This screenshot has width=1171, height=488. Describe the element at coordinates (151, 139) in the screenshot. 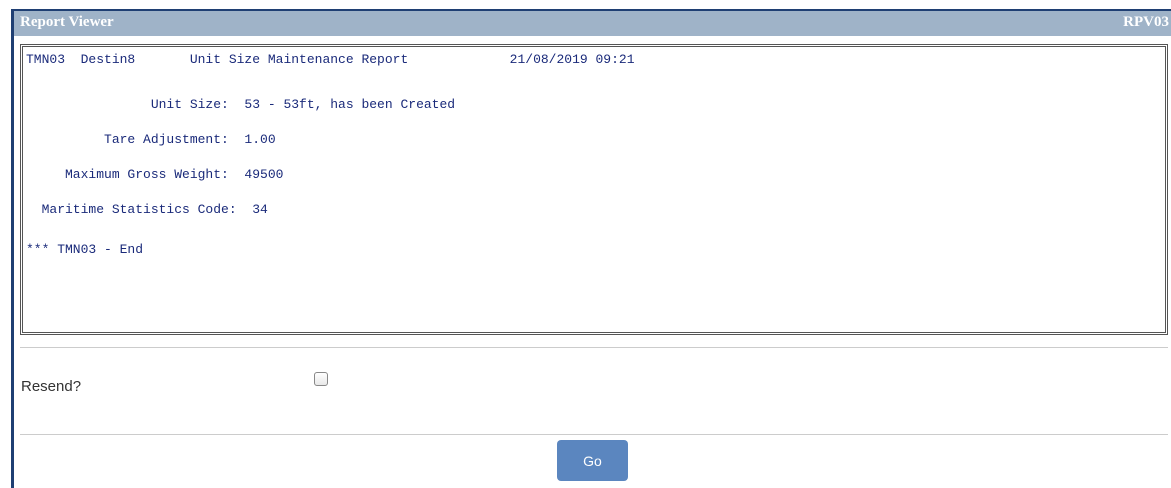

I see `report-line-tare-adjustment: Tare Adjustment: 1.00` at that location.